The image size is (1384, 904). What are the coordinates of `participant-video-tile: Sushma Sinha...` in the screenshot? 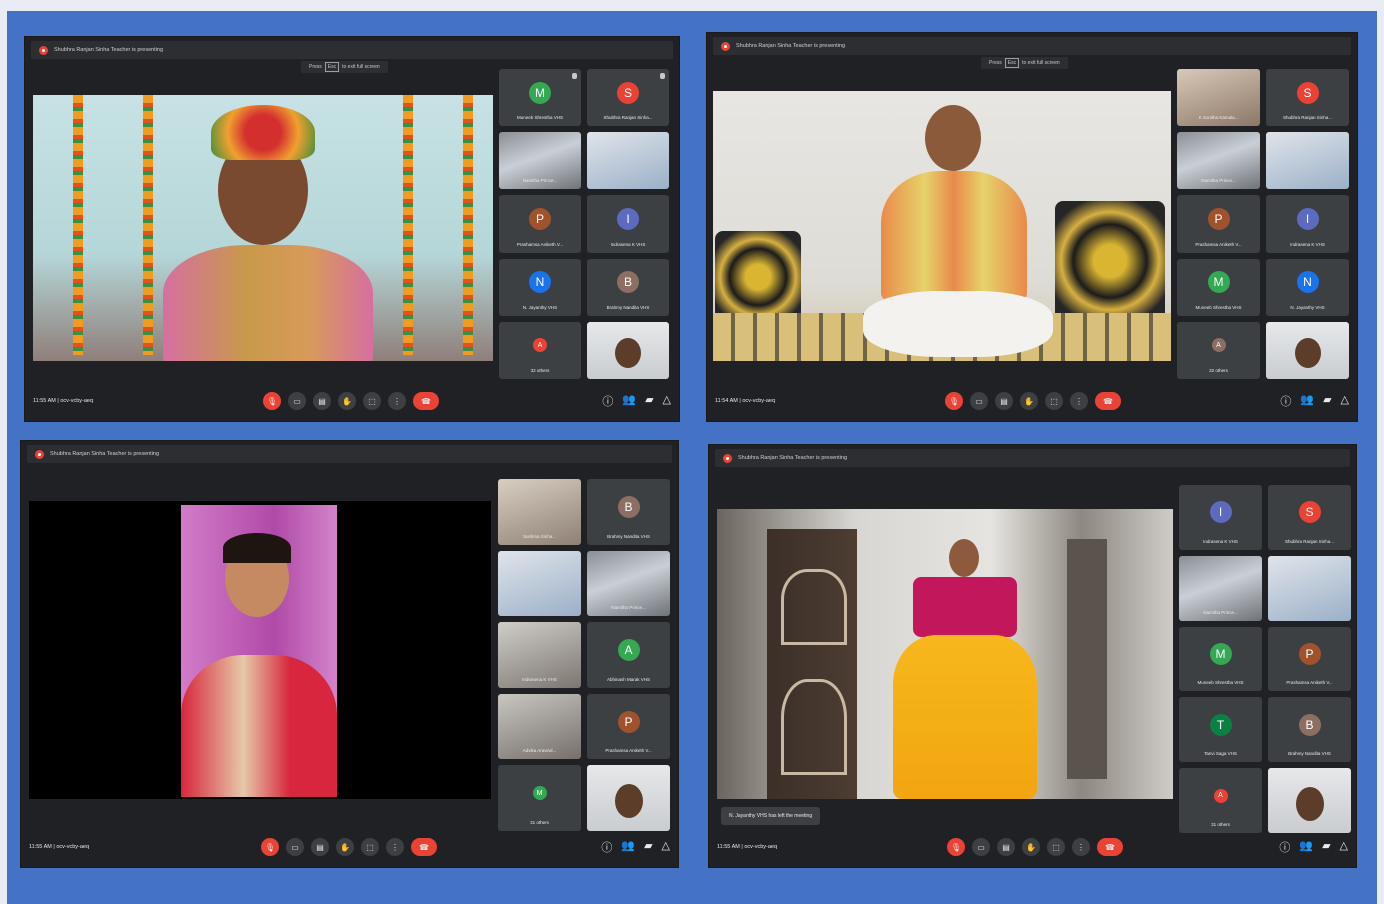 It's located at (539, 512).